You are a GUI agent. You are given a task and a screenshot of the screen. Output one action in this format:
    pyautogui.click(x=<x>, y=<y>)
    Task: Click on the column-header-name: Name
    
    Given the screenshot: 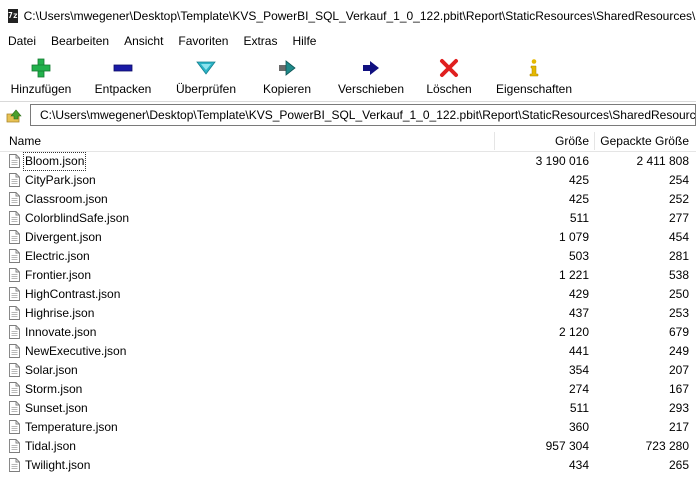 What is the action you would take?
    pyautogui.click(x=25, y=141)
    